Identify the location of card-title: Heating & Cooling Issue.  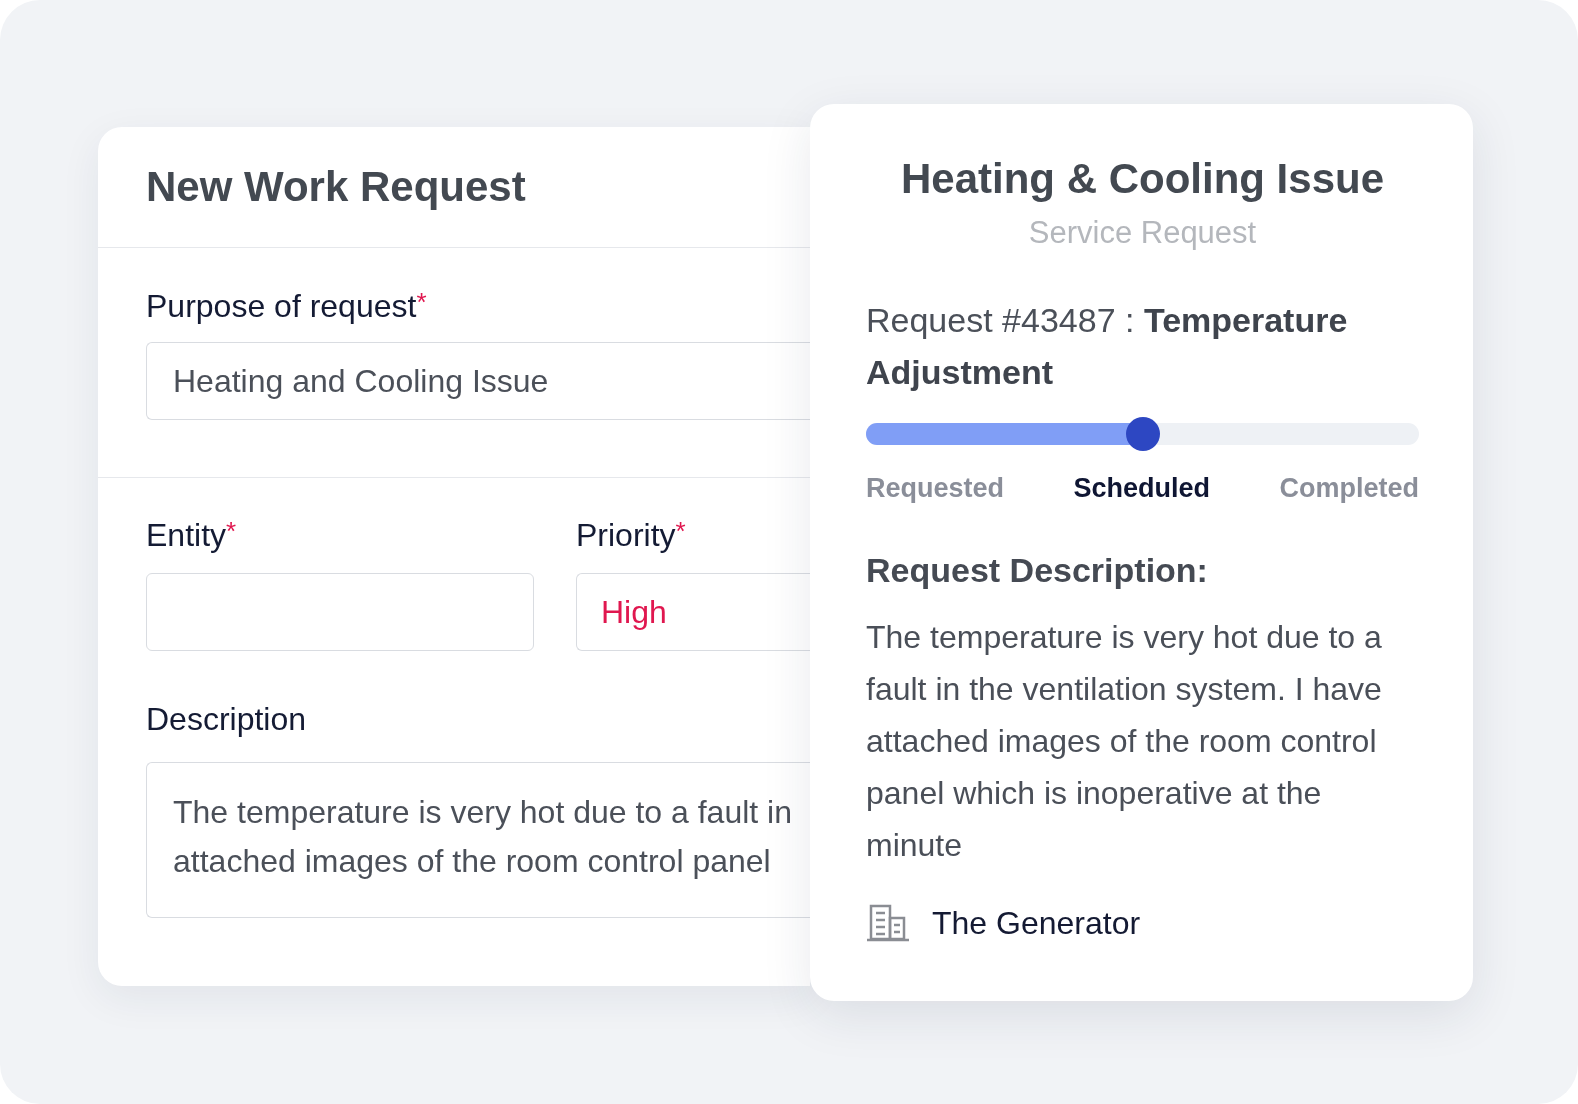
(1142, 179).